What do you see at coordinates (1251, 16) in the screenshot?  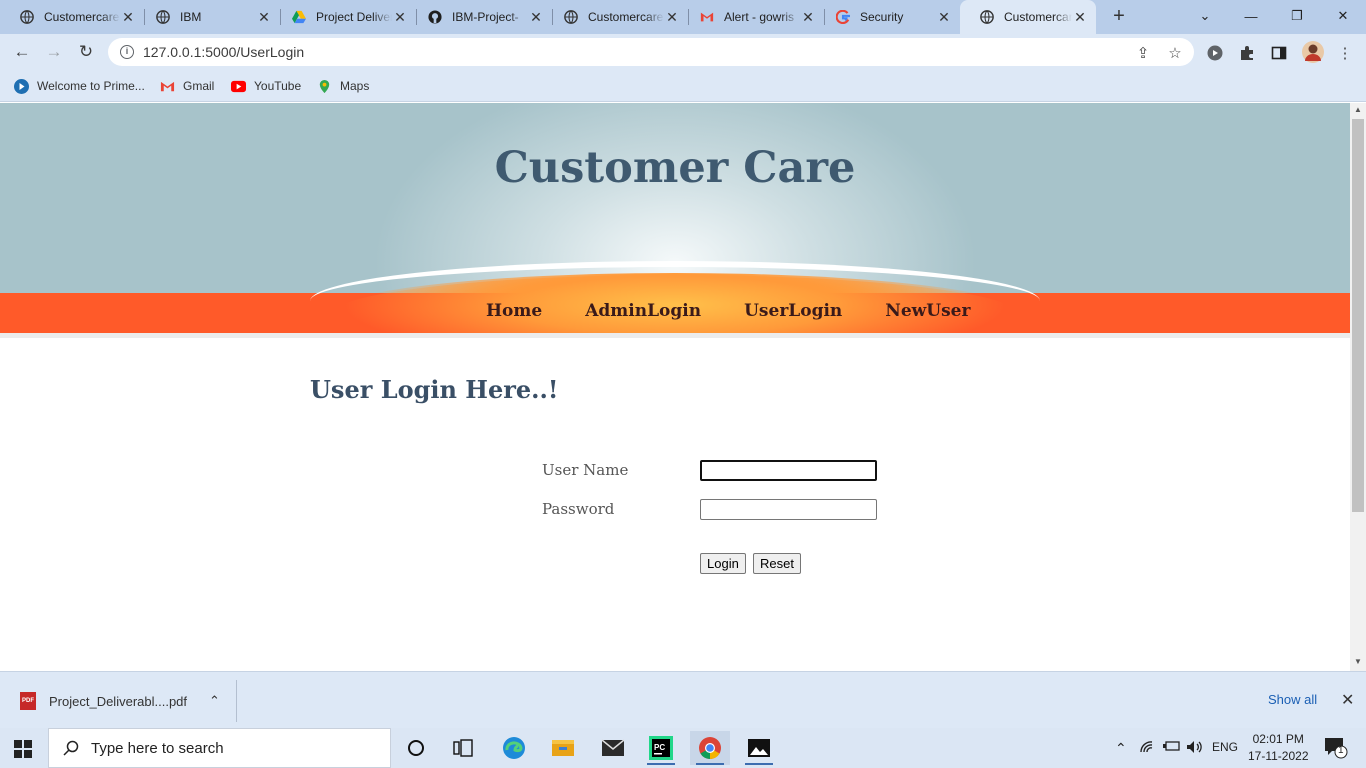 I see `minimize-button: —` at bounding box center [1251, 16].